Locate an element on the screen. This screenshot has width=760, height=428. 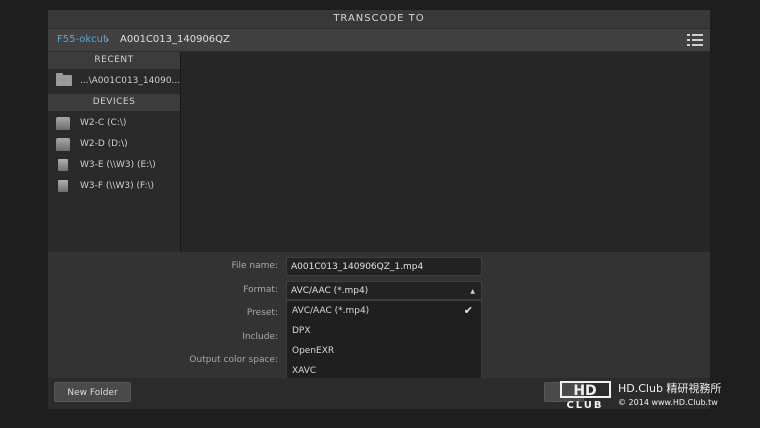
file-name-label: File name: is located at coordinates (254, 266).